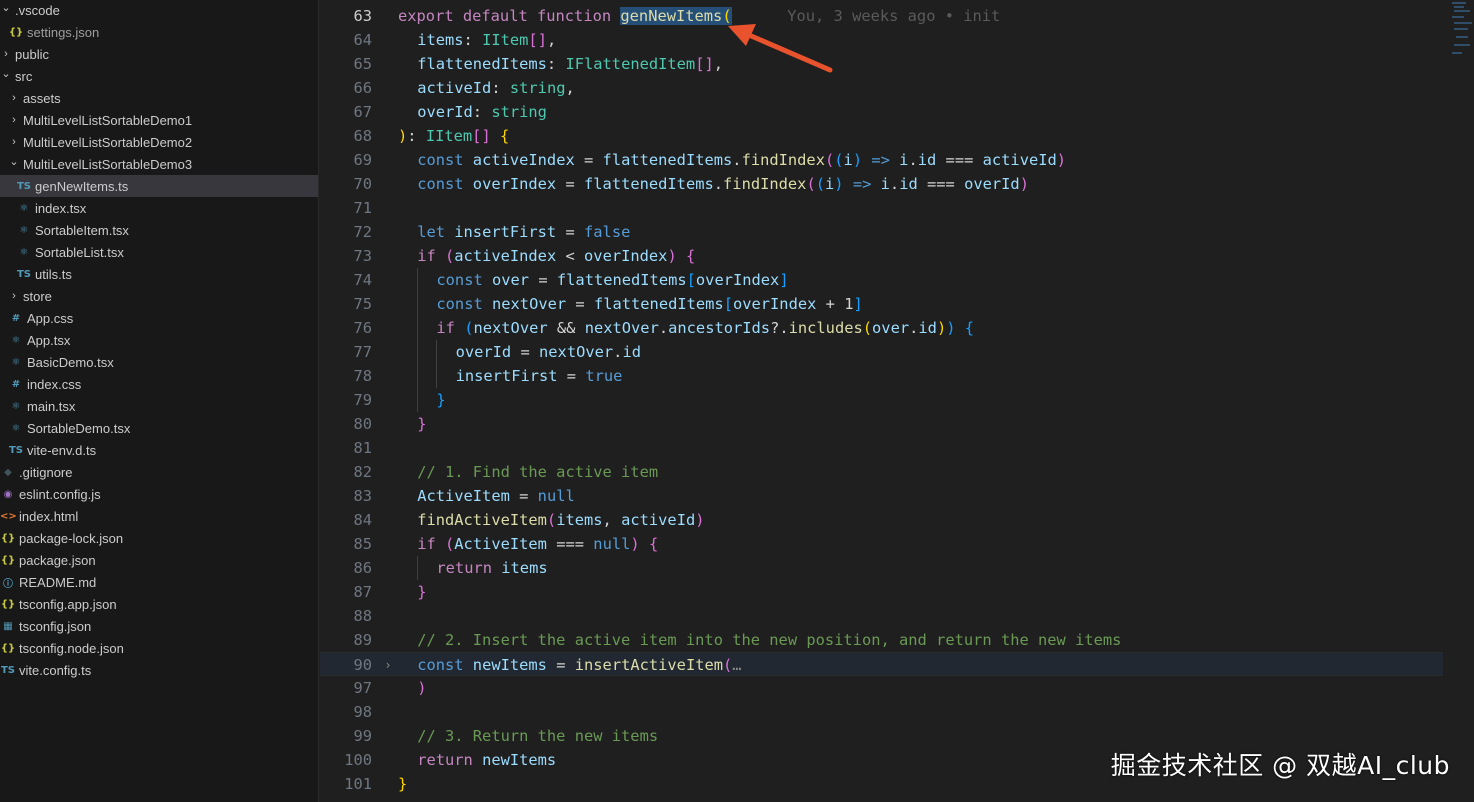 The height and width of the screenshot is (802, 1474). What do you see at coordinates (362, 424) in the screenshot?
I see `line-number: 80` at bounding box center [362, 424].